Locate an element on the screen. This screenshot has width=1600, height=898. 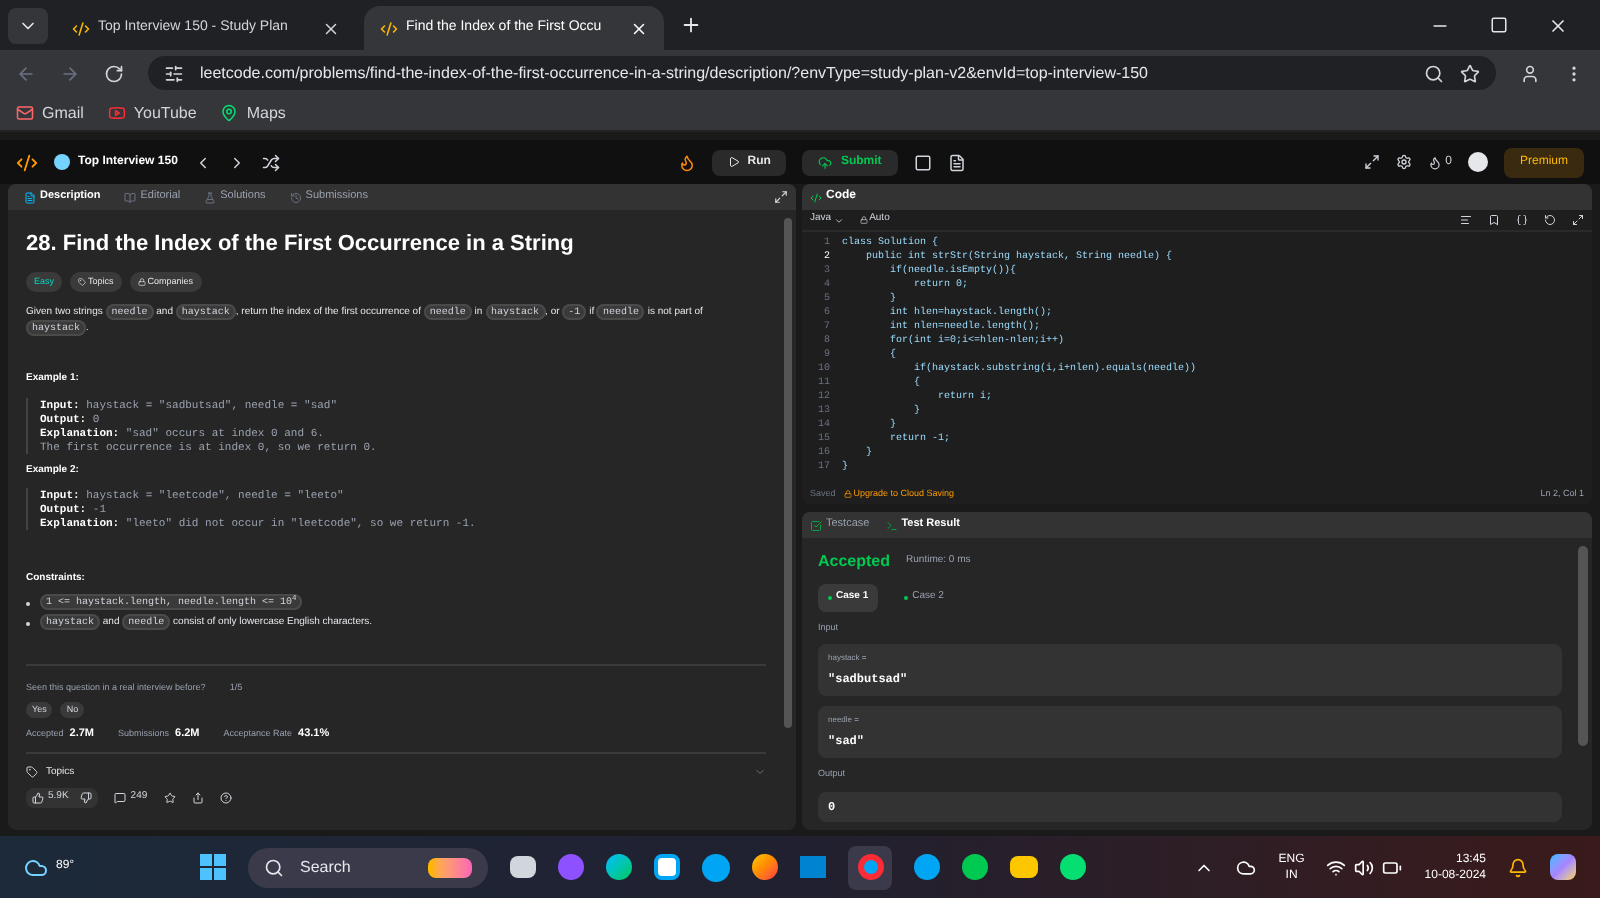
favorite-icon is located at coordinates (169, 797).